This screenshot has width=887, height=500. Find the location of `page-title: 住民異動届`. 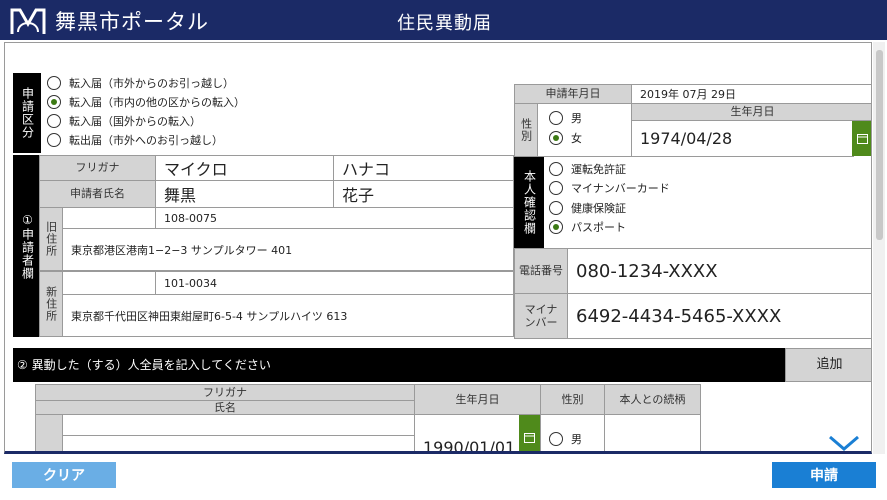

page-title: 住民異動届 is located at coordinates (444, 23).